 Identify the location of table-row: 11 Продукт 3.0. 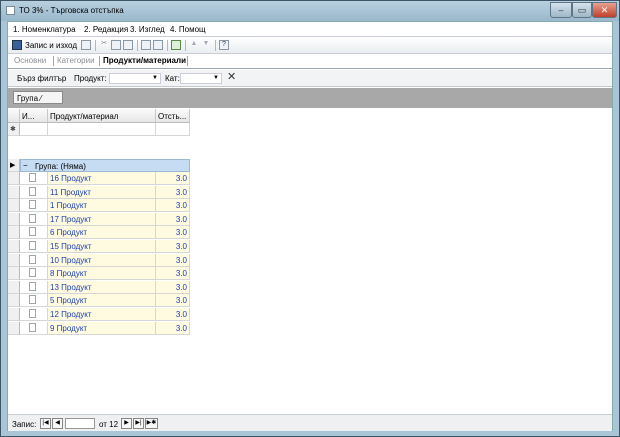
(99, 192).